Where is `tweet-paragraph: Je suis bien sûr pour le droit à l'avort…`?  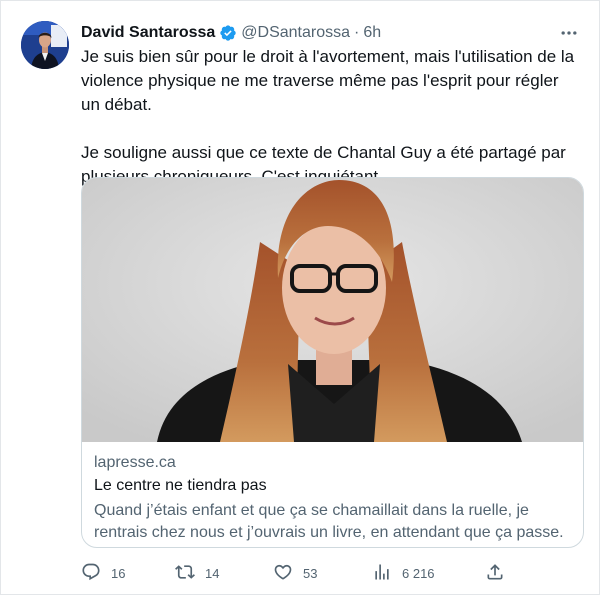
tweet-paragraph: Je suis bien sûr pour le droit à l'avort… is located at coordinates (328, 80).